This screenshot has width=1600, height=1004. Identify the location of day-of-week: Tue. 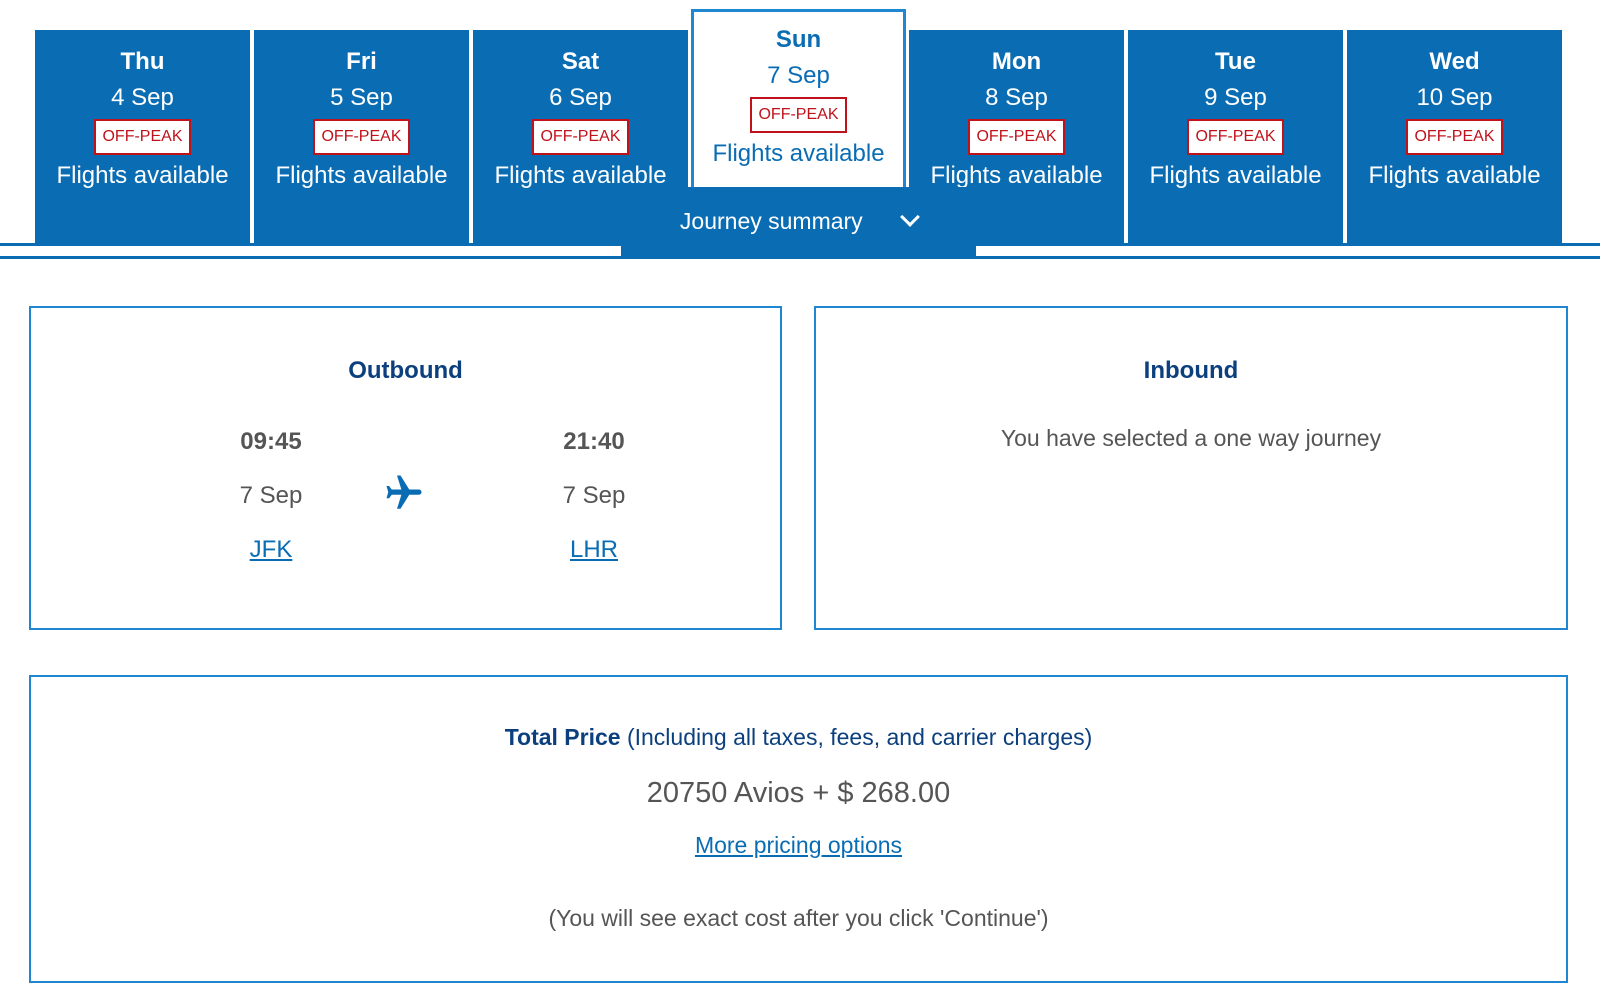
(1235, 61).